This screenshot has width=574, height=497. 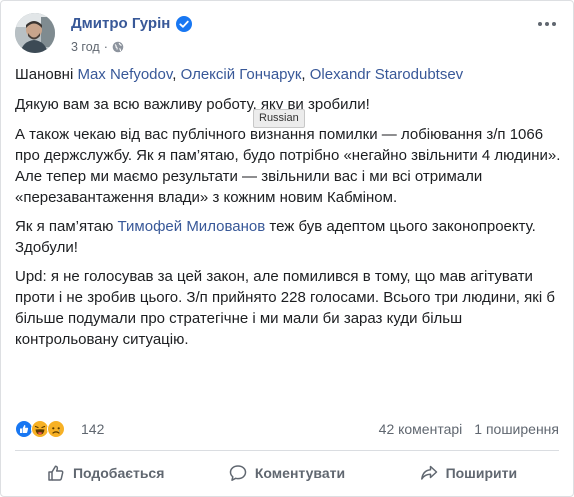 What do you see at coordinates (120, 23) in the screenshot?
I see `author-name: Дмитро Гурін` at bounding box center [120, 23].